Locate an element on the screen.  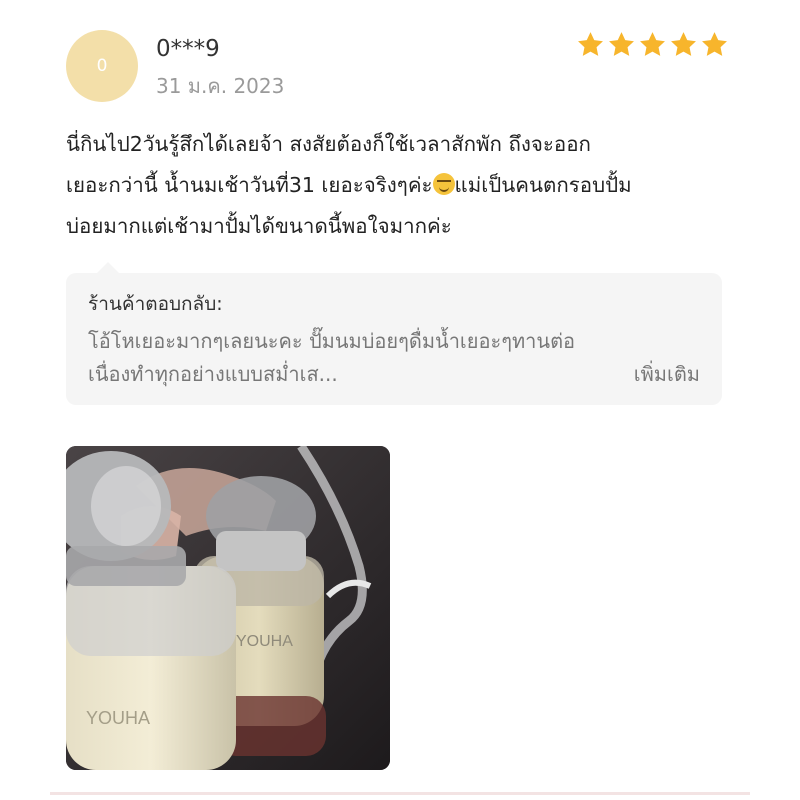
avatar-initial: 0 is located at coordinates (102, 66).